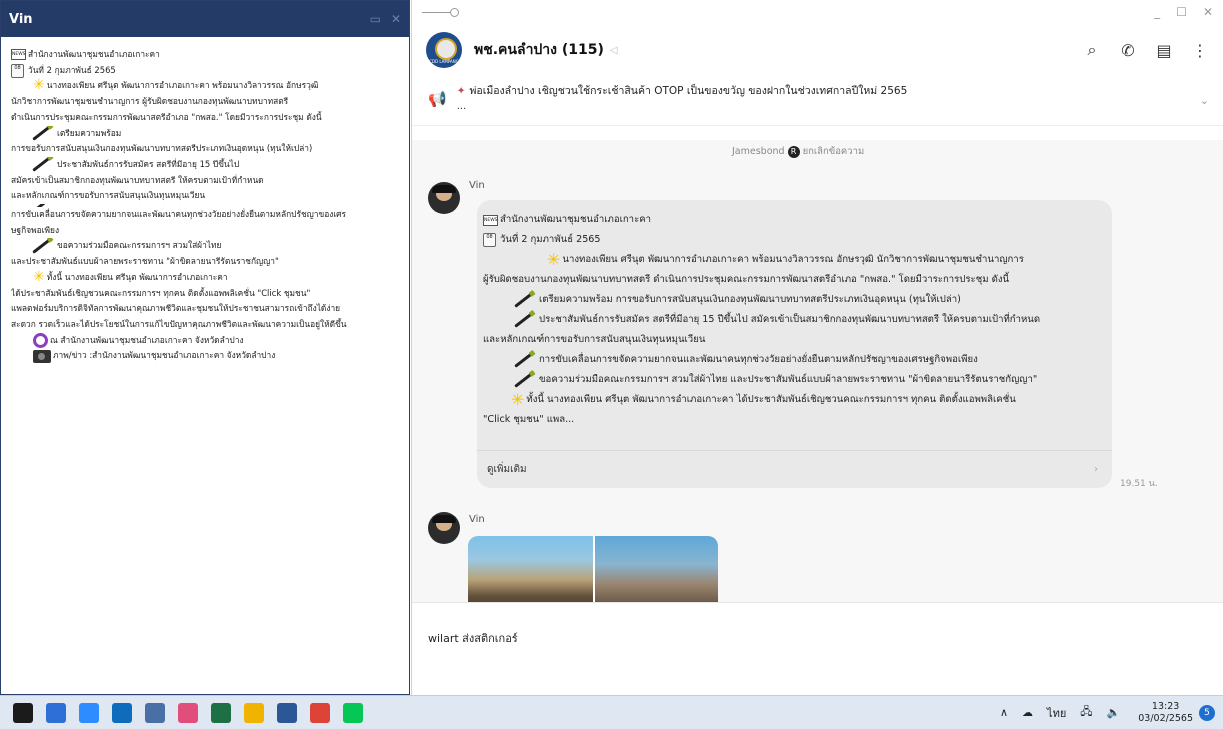 The width and height of the screenshot is (1223, 729). Describe the element at coordinates (539, 50) in the screenshot. I see `group-name: พช.คนลำปาง (115)` at that location.